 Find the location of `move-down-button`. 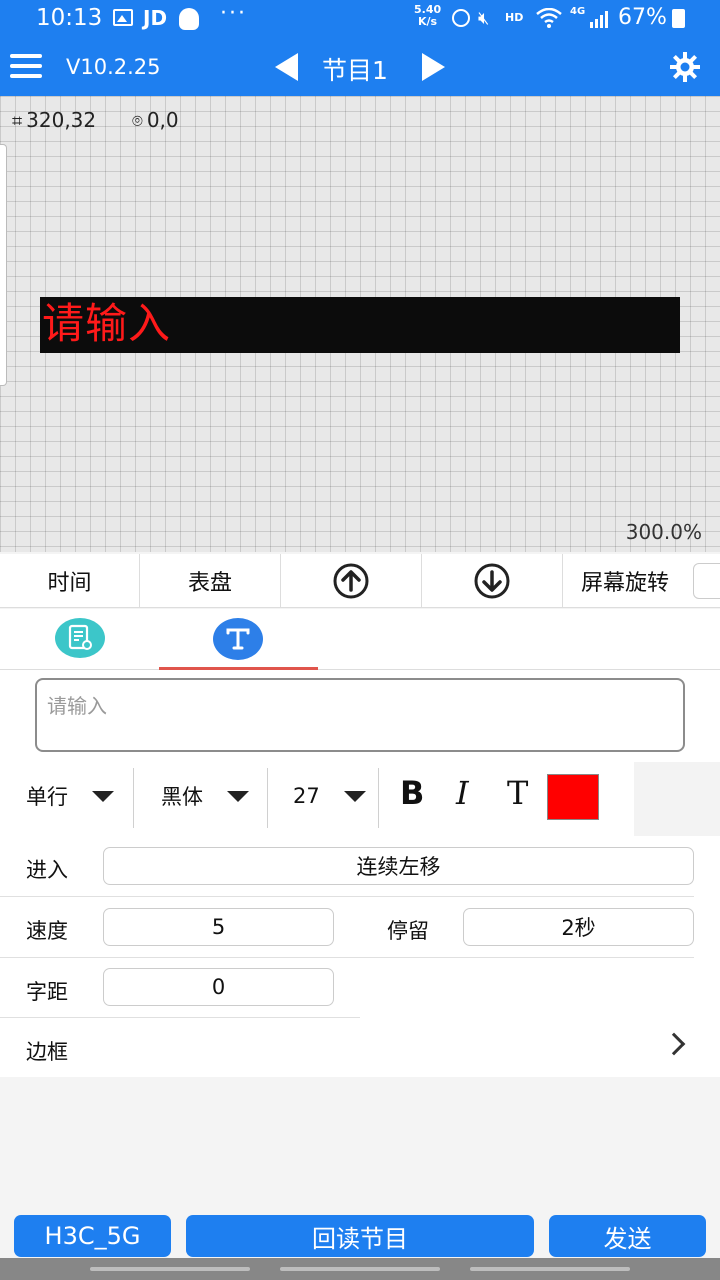

move-down-button is located at coordinates (492, 581).